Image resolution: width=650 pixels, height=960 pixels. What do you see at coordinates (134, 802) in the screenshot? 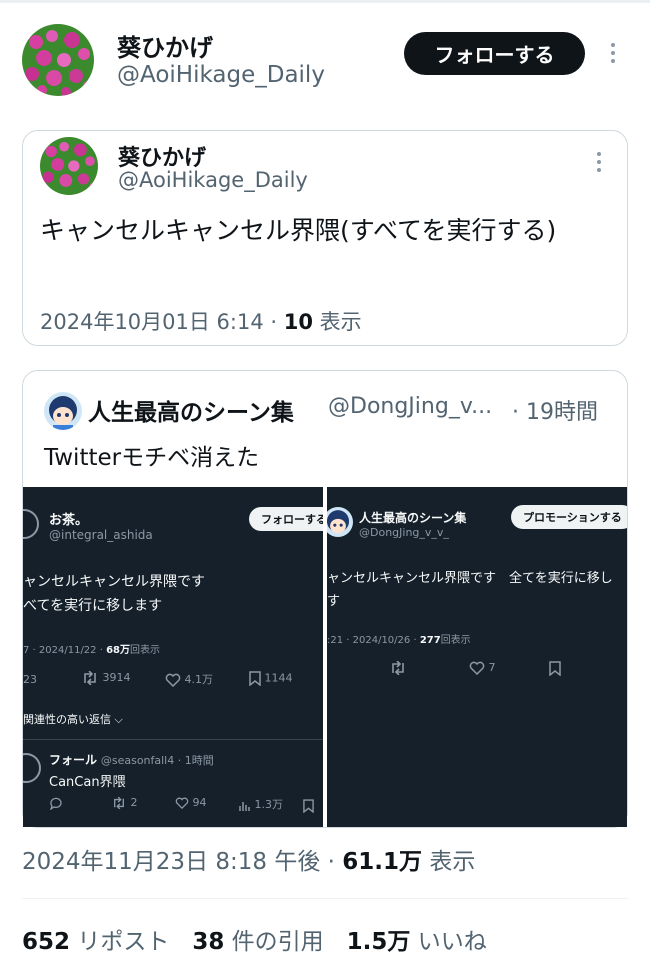
I see `shot-left-reply-reposts: 2` at bounding box center [134, 802].